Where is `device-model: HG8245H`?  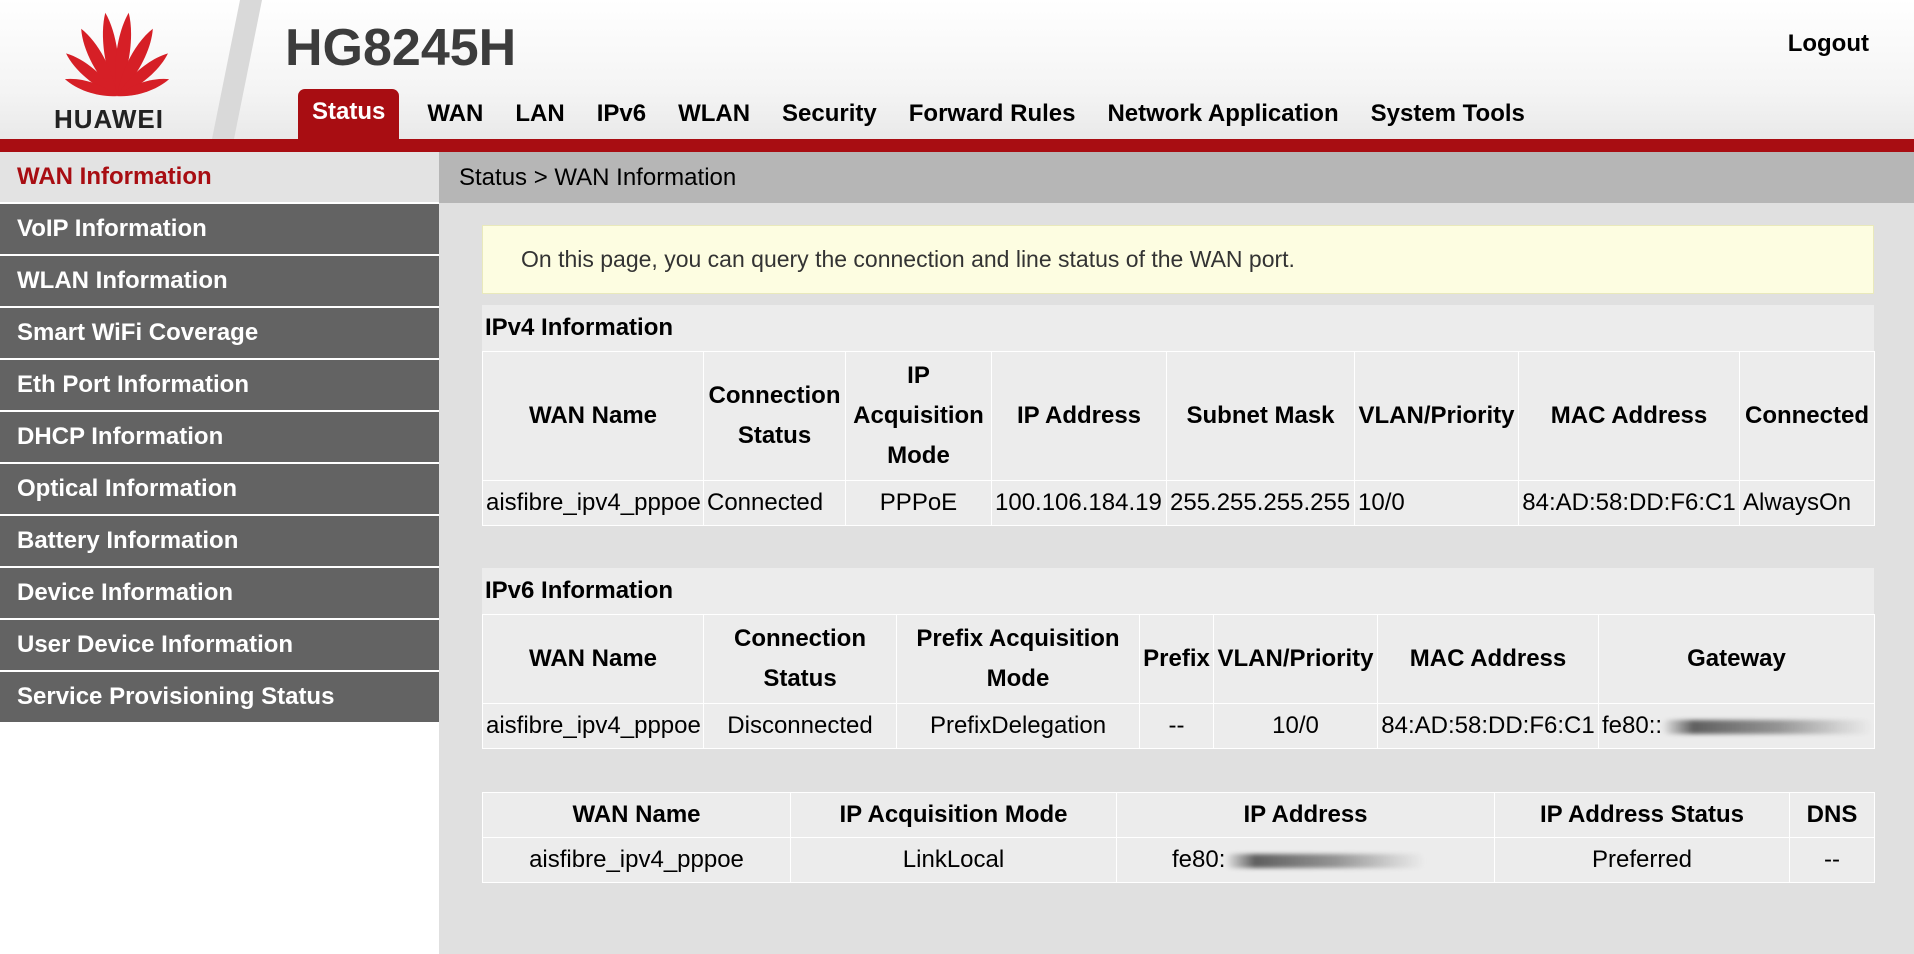 device-model: HG8245H is located at coordinates (401, 48).